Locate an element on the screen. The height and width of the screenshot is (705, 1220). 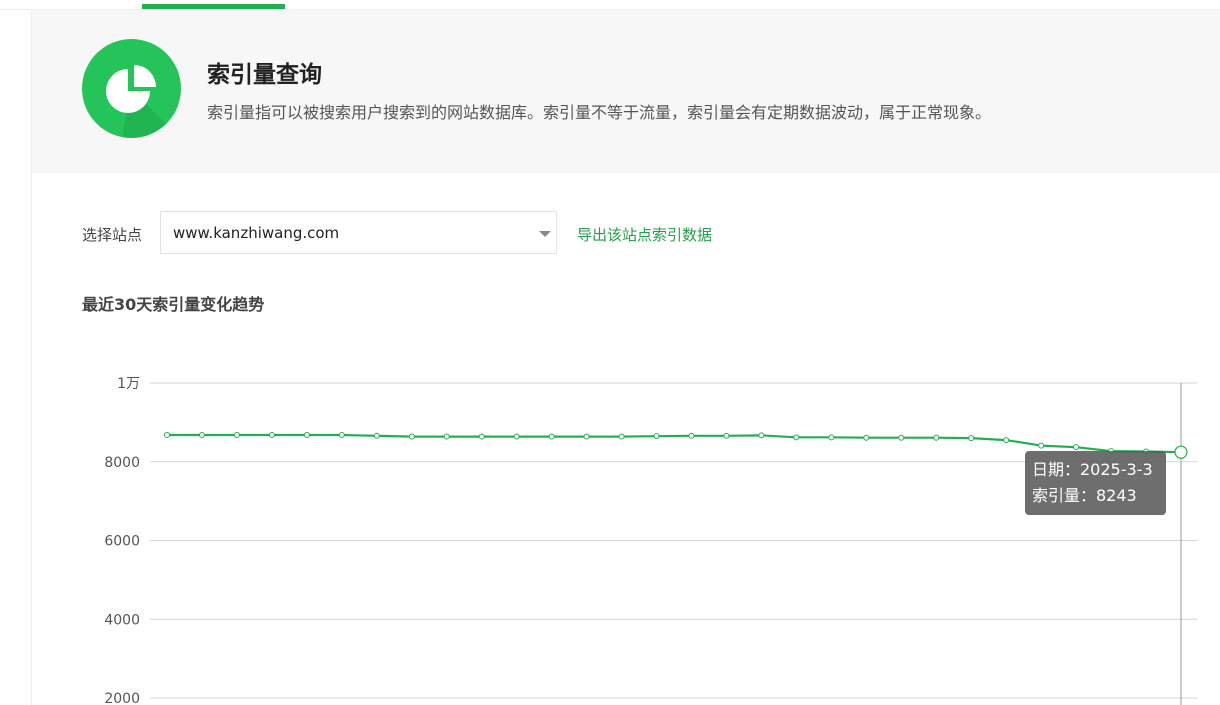
y-tick-label: 4000 is located at coordinates (122, 620).